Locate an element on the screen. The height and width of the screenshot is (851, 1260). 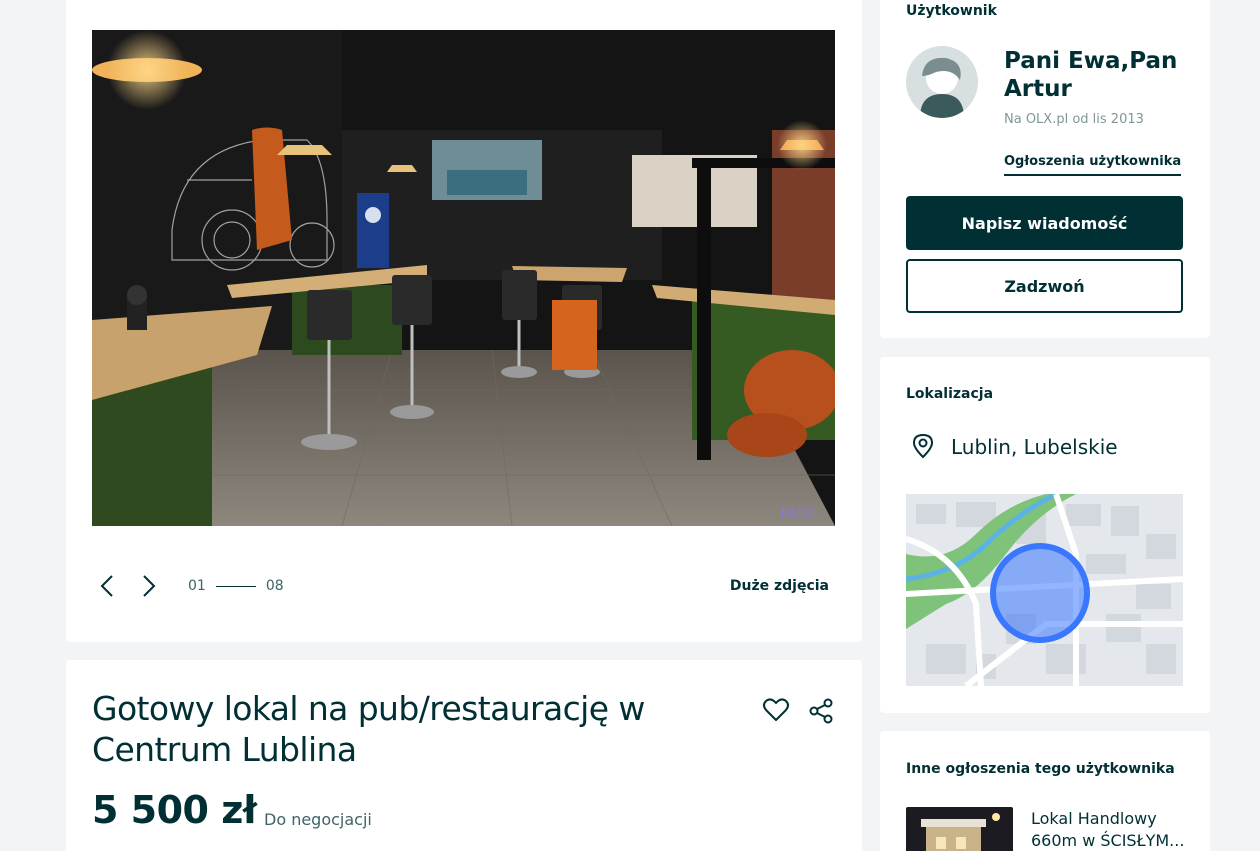
user-section-label: Użytkownik is located at coordinates (951, 11).